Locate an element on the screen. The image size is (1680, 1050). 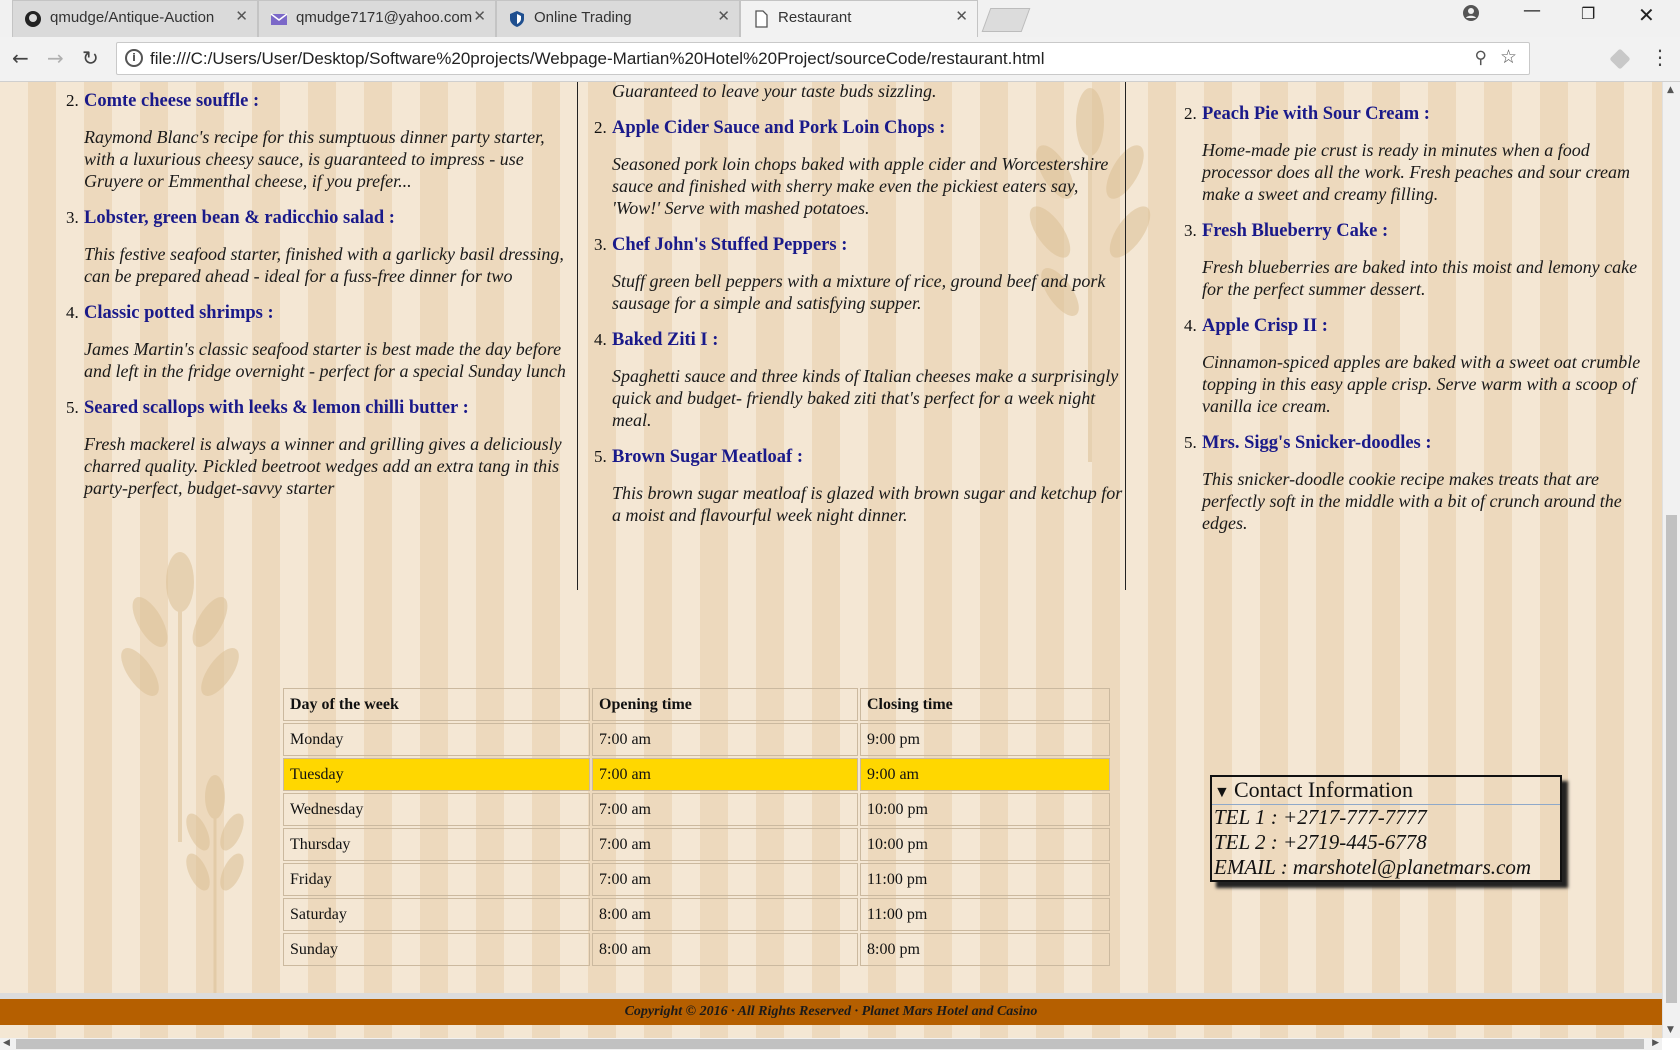
tab-restaurant: Restaurant ✕ is located at coordinates (859, 18).